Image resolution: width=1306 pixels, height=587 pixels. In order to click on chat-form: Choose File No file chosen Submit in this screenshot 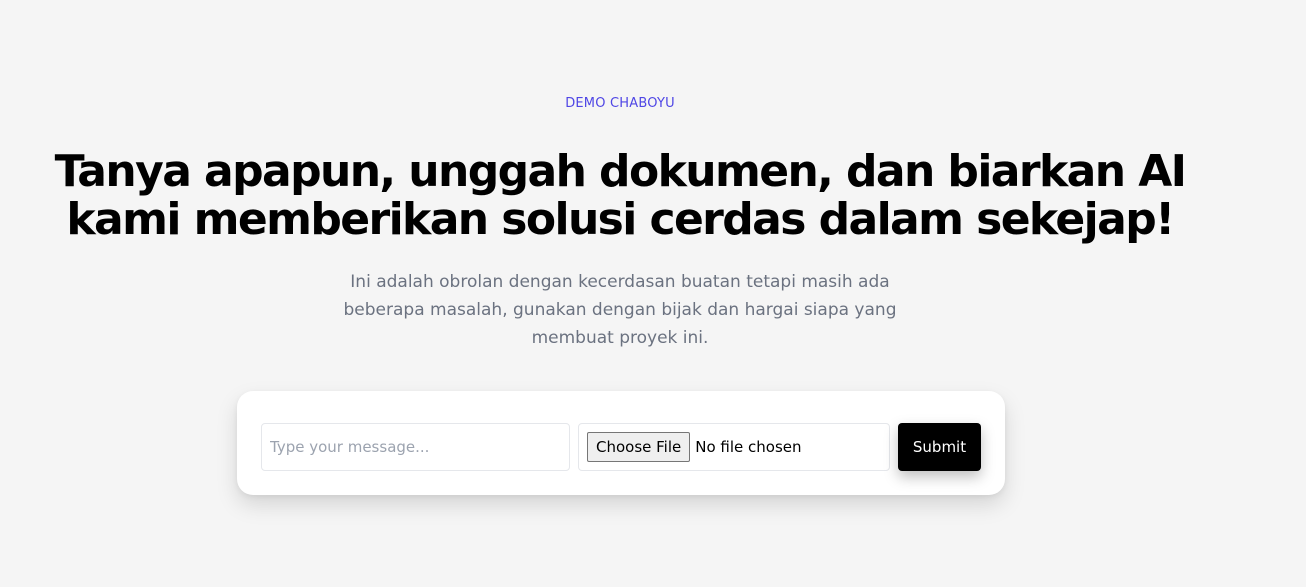, I will do `click(621, 443)`.